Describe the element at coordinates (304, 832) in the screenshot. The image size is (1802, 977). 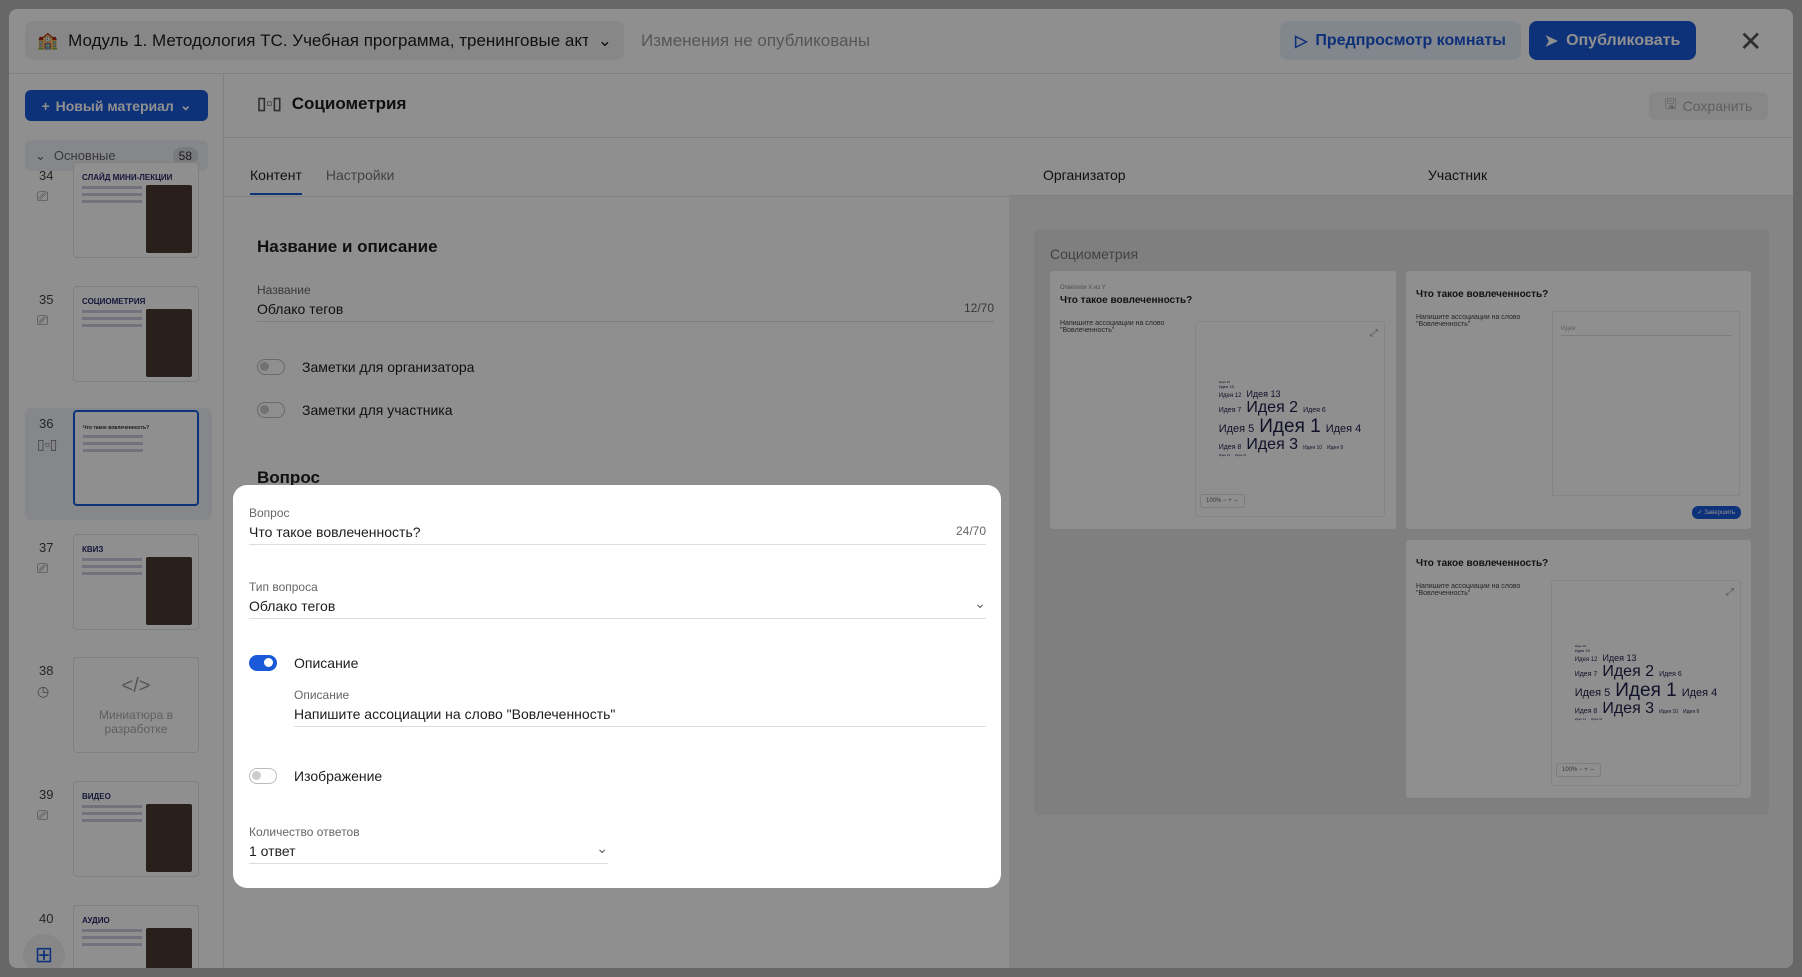
I see `answers-label: Количество ответов` at that location.